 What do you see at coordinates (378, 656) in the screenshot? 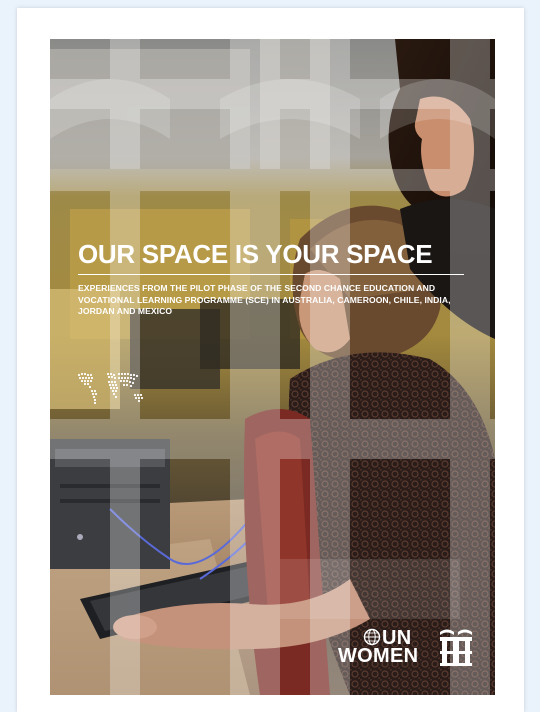
I see `logo-line-women: WOMEN` at bounding box center [378, 656].